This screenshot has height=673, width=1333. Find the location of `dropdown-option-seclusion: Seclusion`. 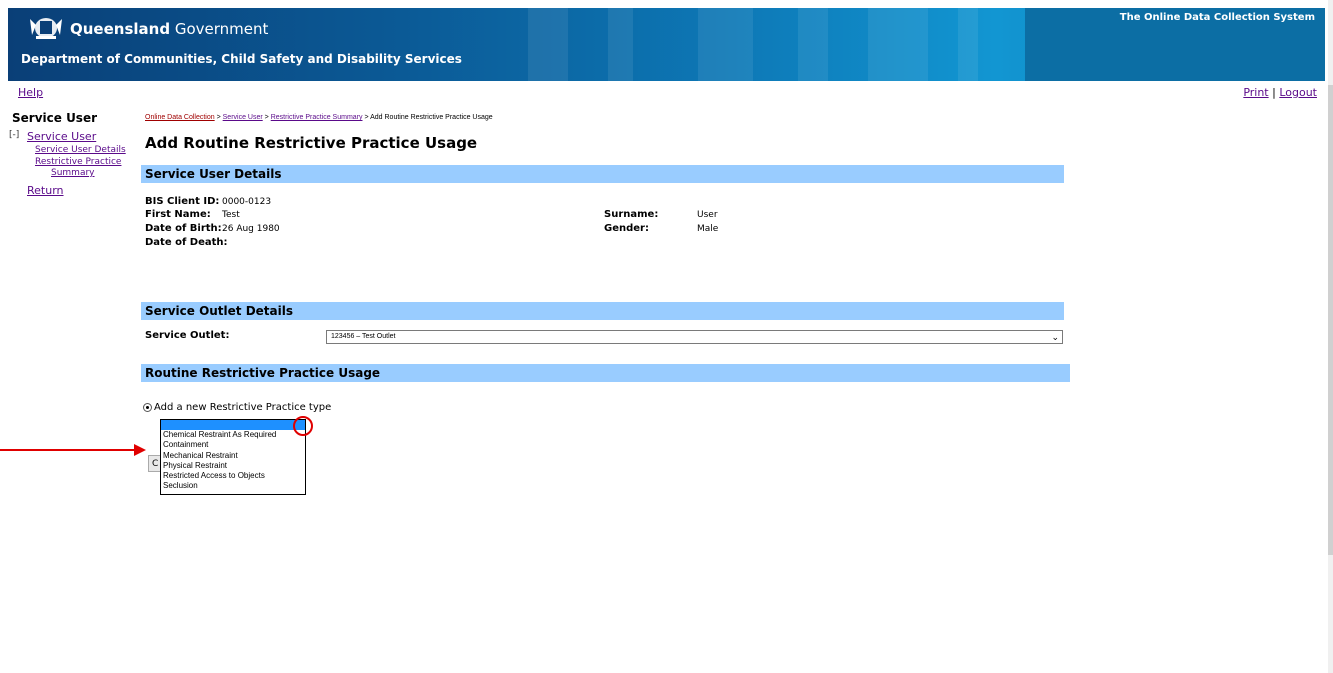

dropdown-option-seclusion: Seclusion is located at coordinates (233, 486).